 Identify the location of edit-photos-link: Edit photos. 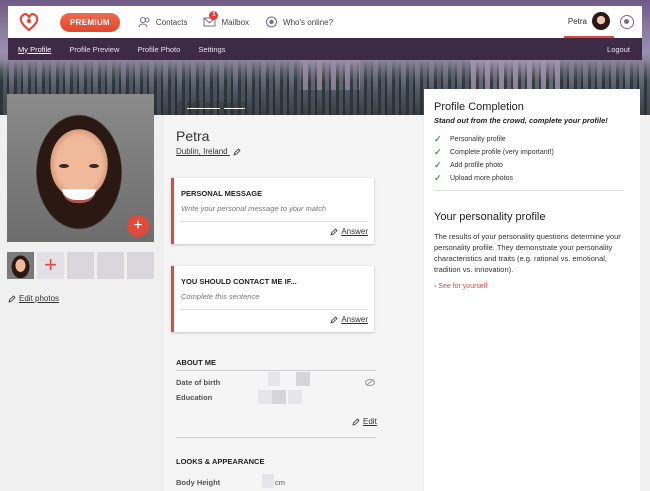
(33, 298).